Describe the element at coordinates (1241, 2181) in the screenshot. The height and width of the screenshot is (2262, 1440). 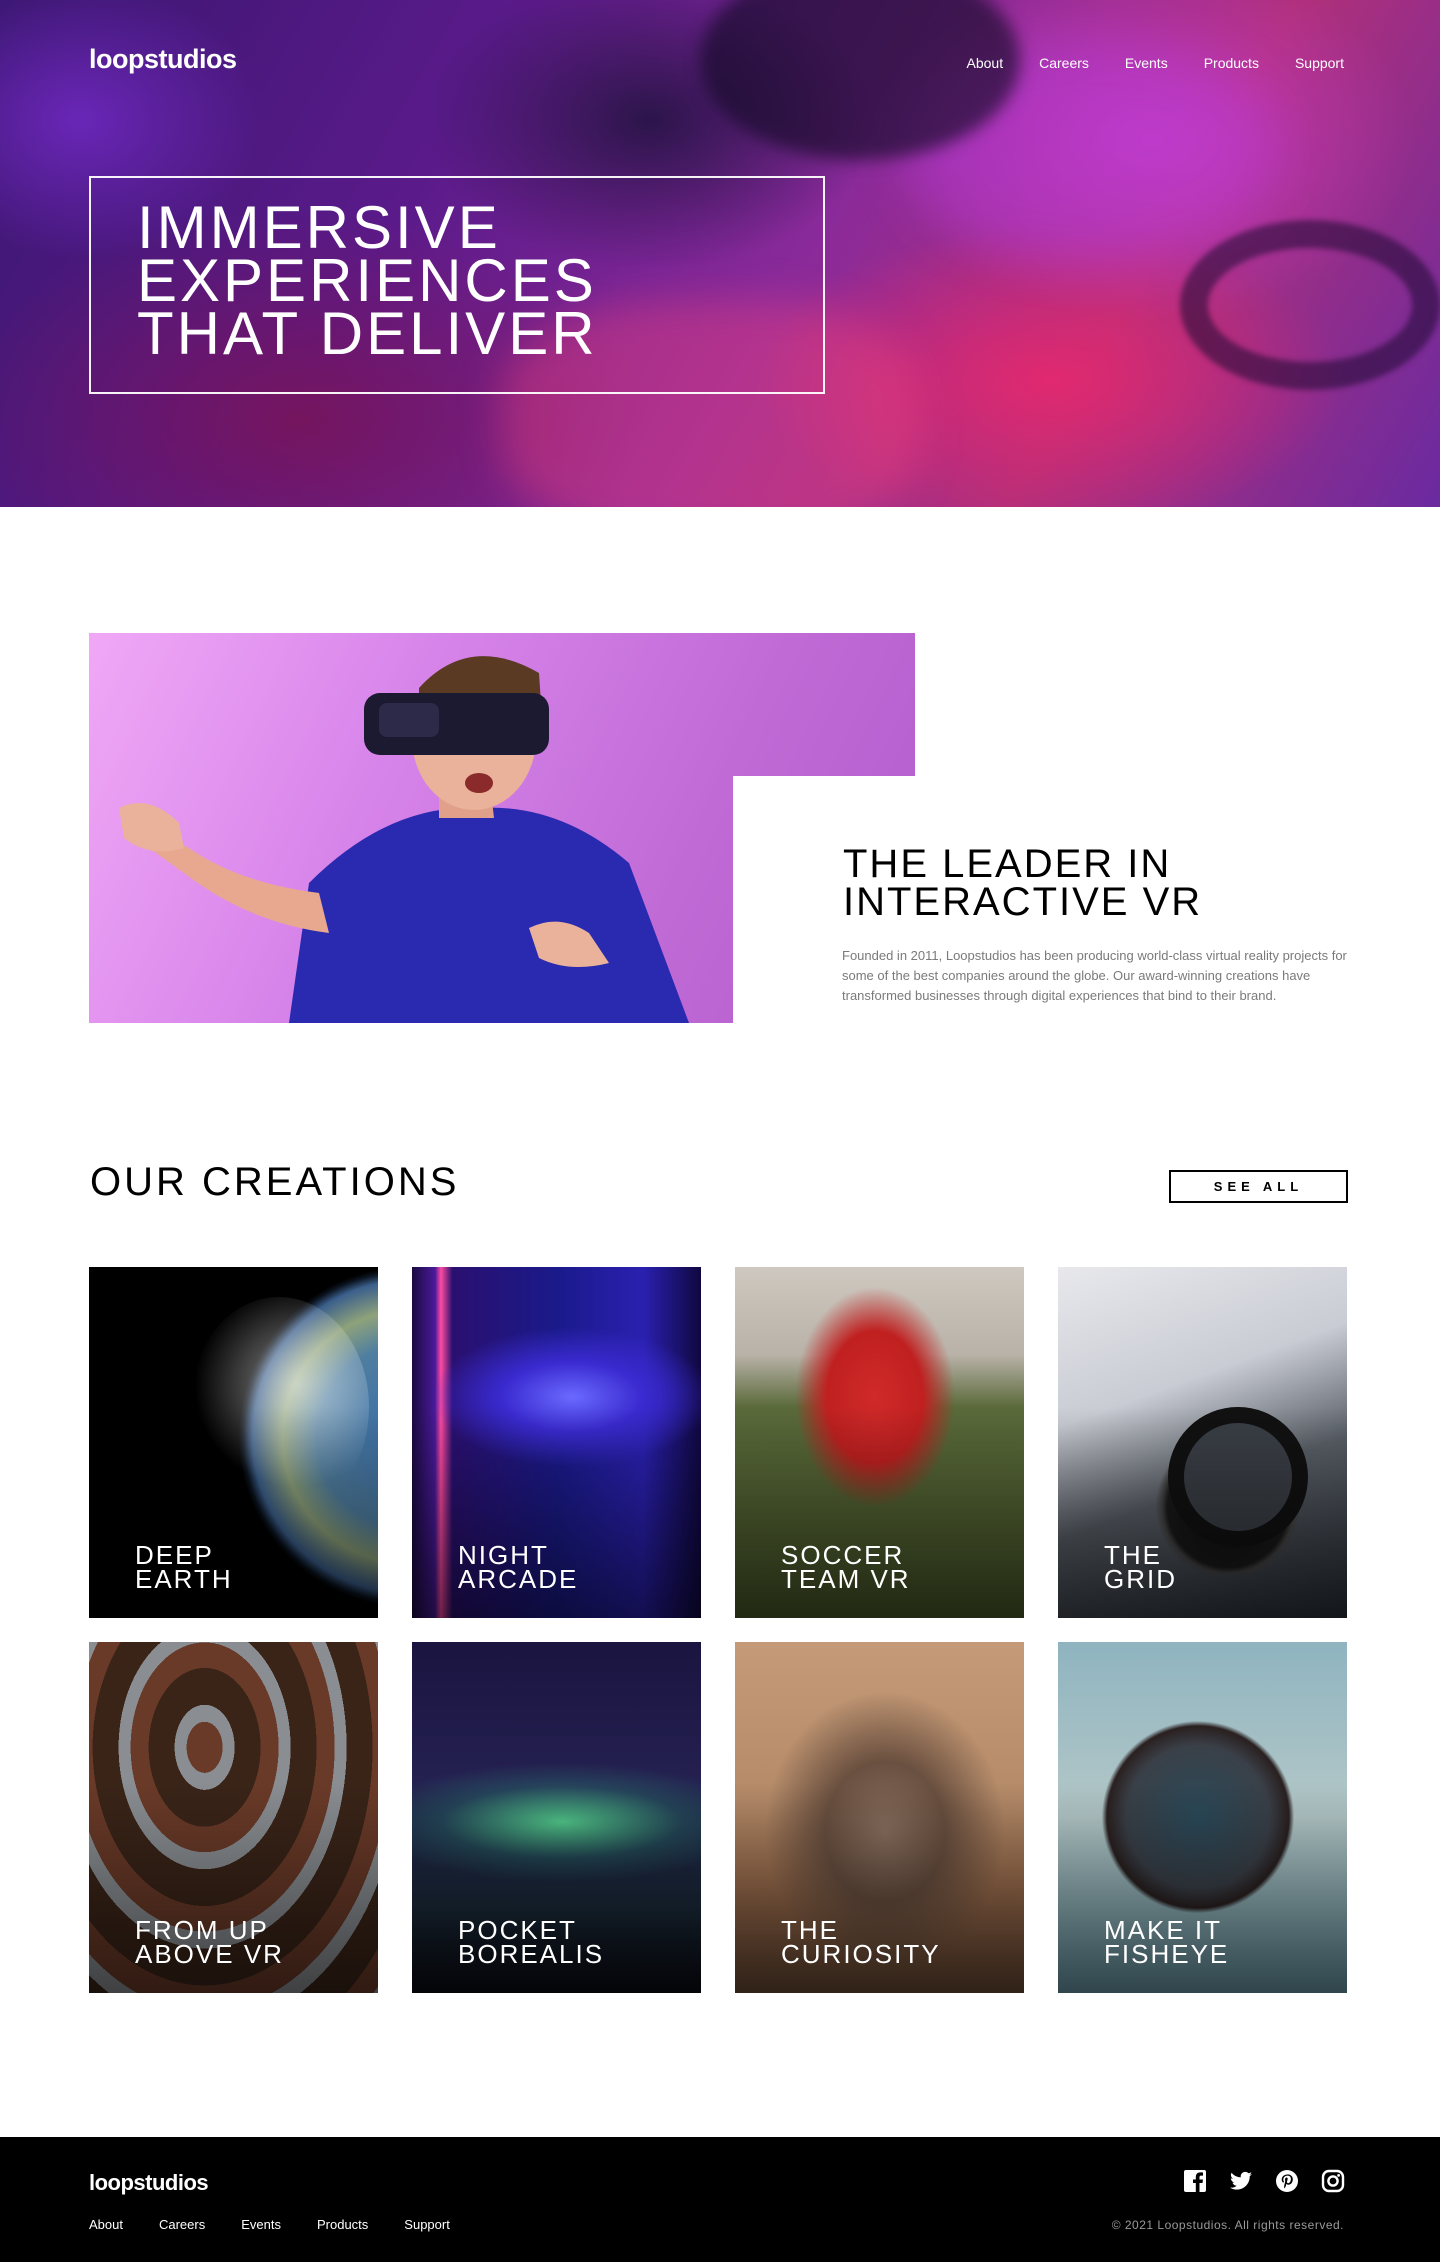
I see `twitter-icon` at that location.